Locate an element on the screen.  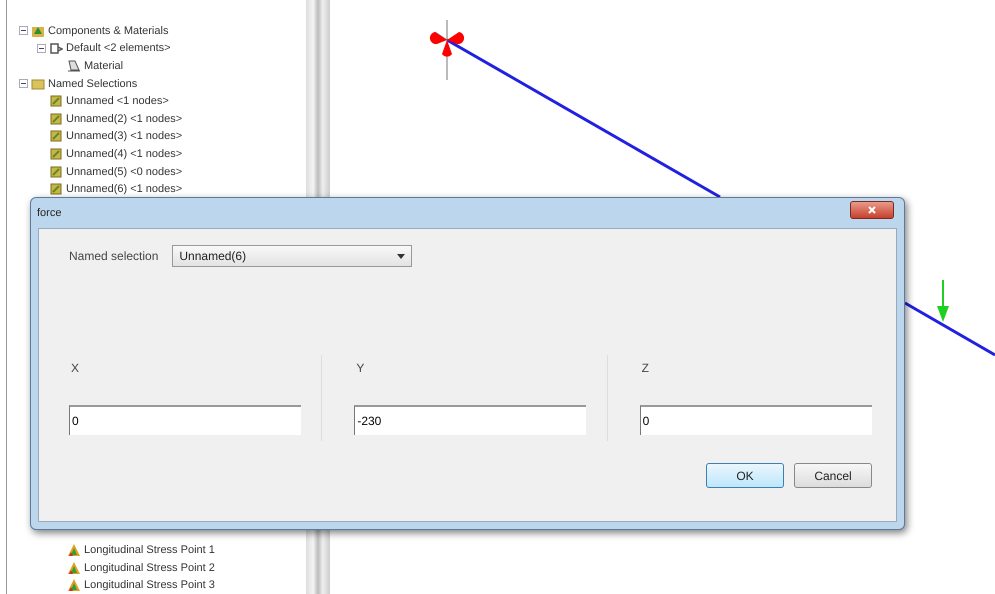
tree-item: Unnamed(5) <0 nodes> is located at coordinates (124, 172).